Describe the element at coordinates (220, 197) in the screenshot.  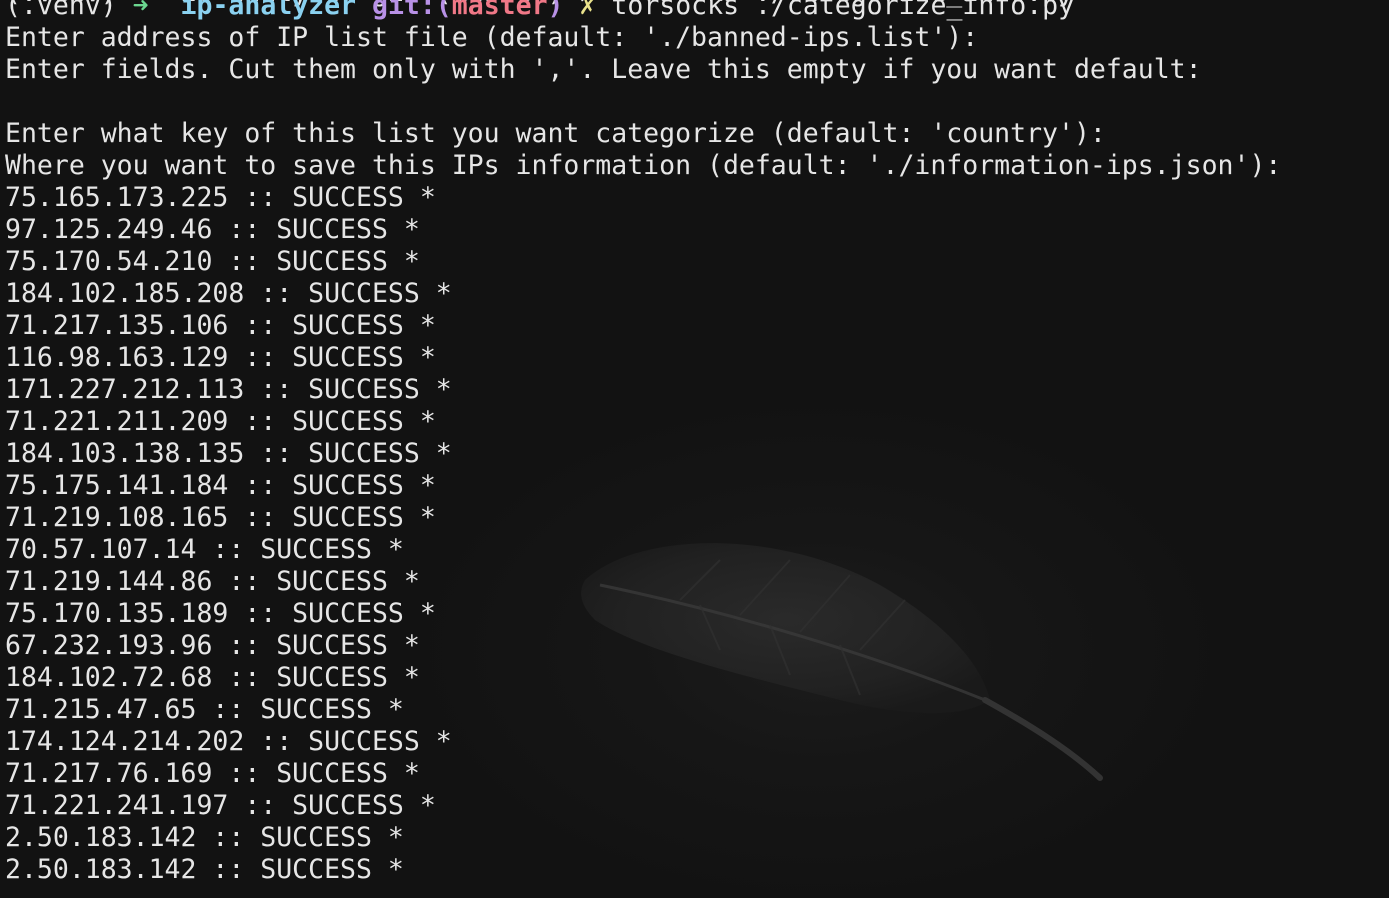
I see `result-line: 75.165.173.225 :: SUCCESS *` at that location.